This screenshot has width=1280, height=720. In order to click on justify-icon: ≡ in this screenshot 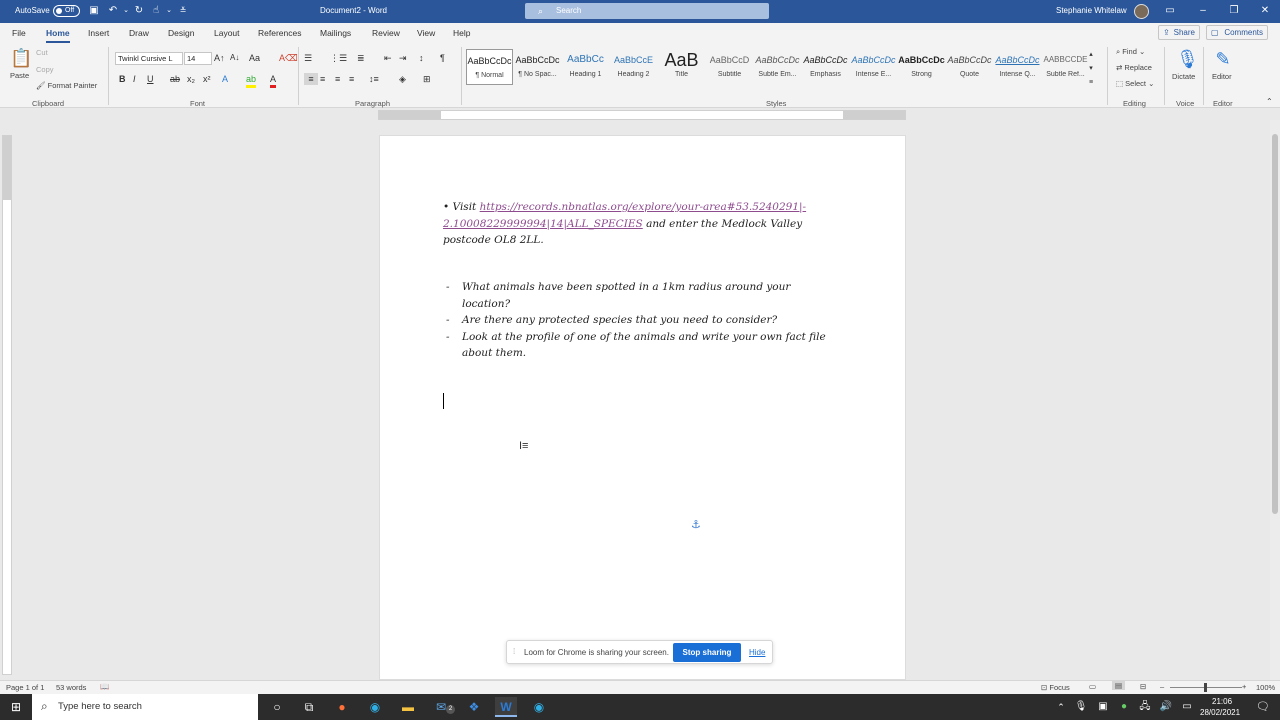, I will do `click(351, 79)`.